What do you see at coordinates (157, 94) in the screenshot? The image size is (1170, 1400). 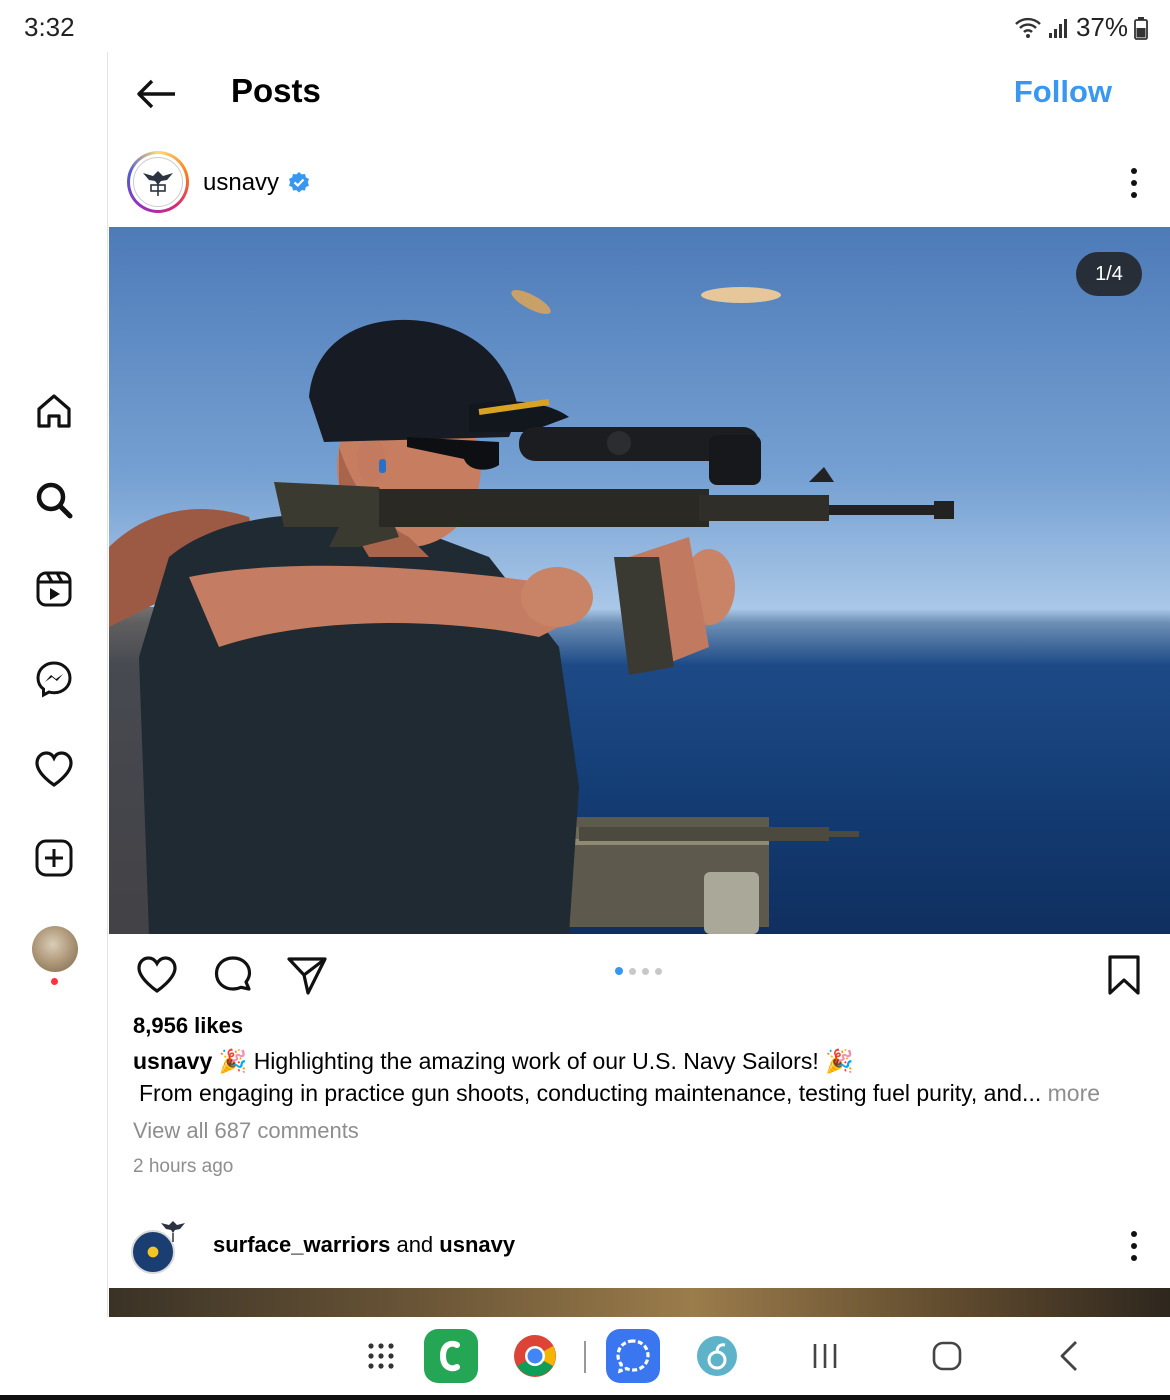 I see `back-arrow-icon` at bounding box center [157, 94].